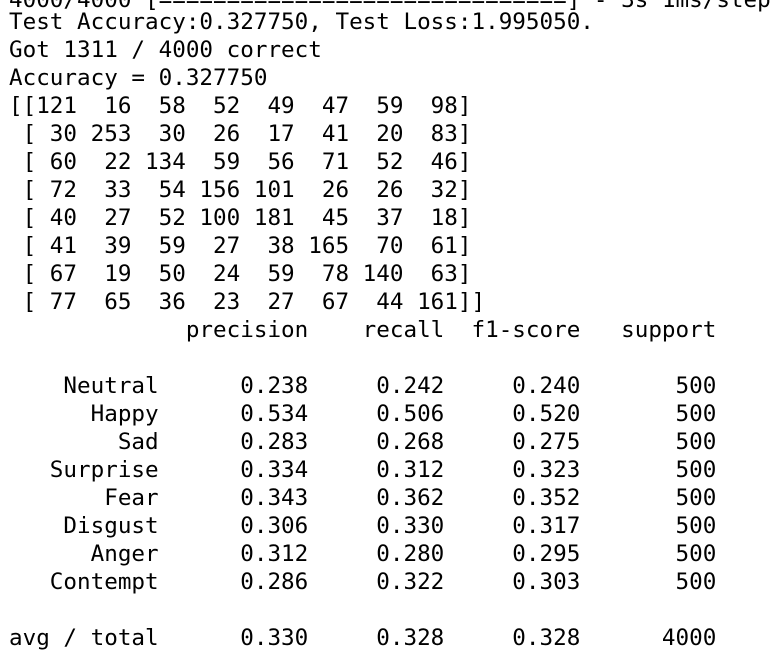  Describe the element at coordinates (363, 526) in the screenshot. I see `report-row-disgust: Disgust 0.306 0.330 0.317 500` at that location.